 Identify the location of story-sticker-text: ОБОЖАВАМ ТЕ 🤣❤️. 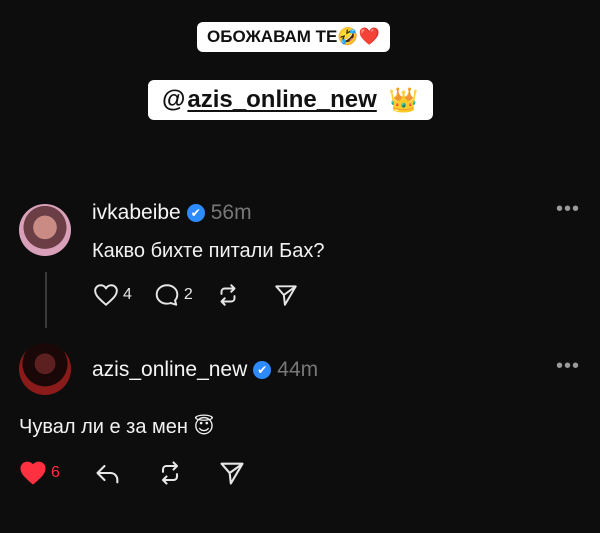
(293, 37).